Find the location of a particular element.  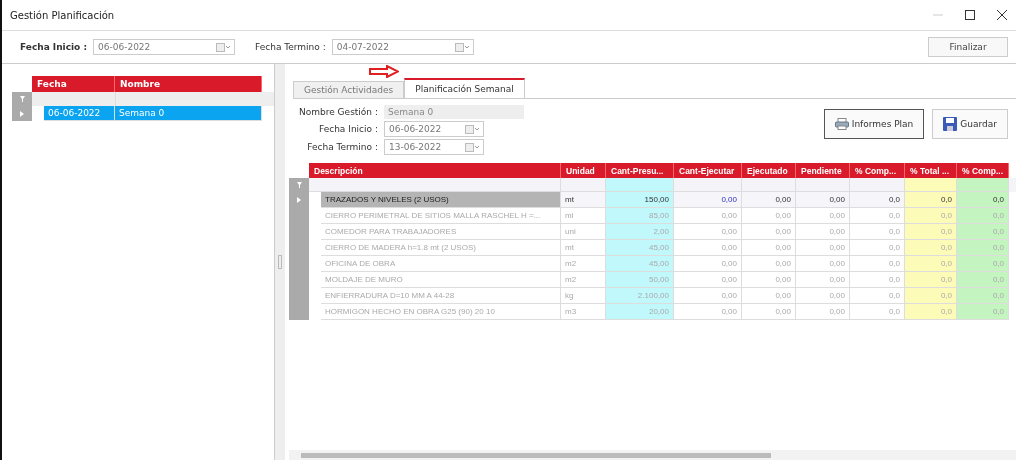

table-cell: ENFIERRADURA D=10 MM A 44-28 is located at coordinates (441, 296).